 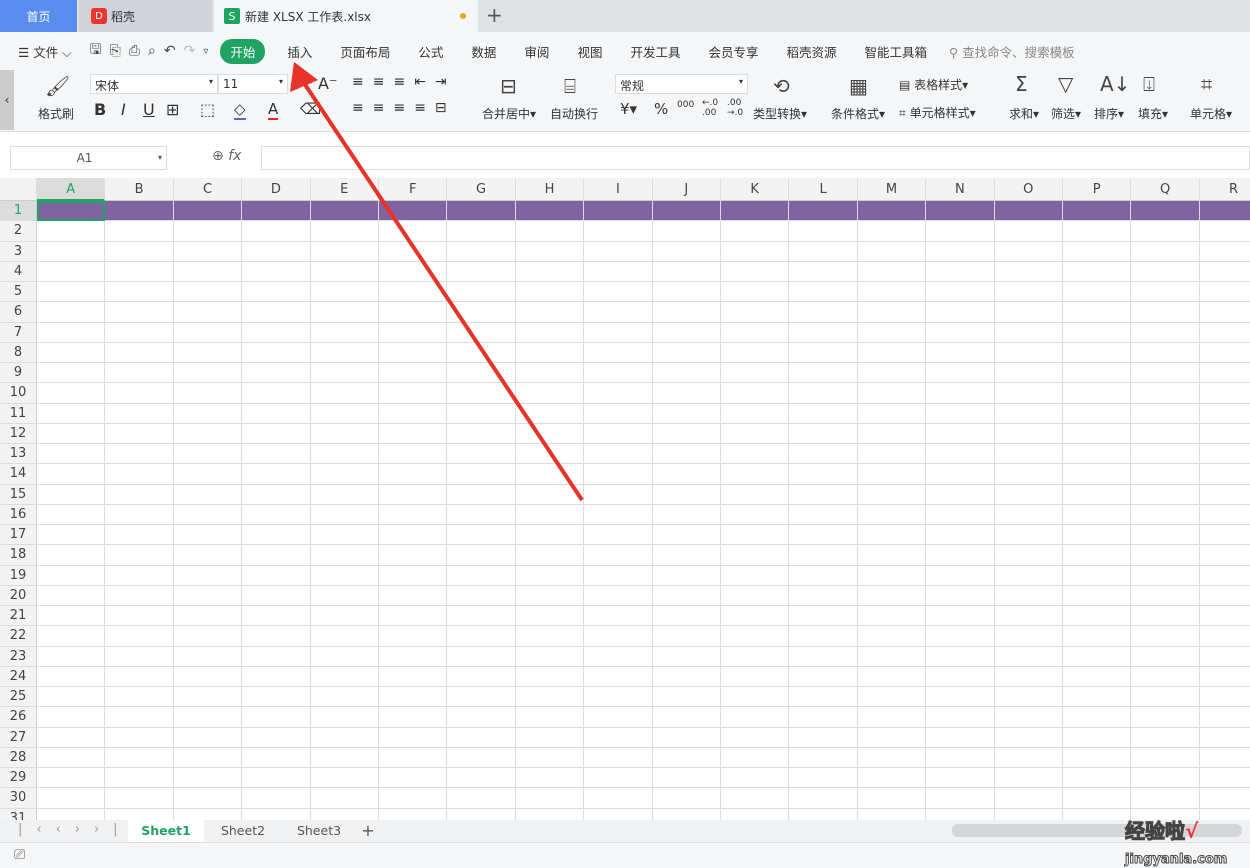 What do you see at coordinates (18, 717) in the screenshot?
I see `row-header-26: 26` at bounding box center [18, 717].